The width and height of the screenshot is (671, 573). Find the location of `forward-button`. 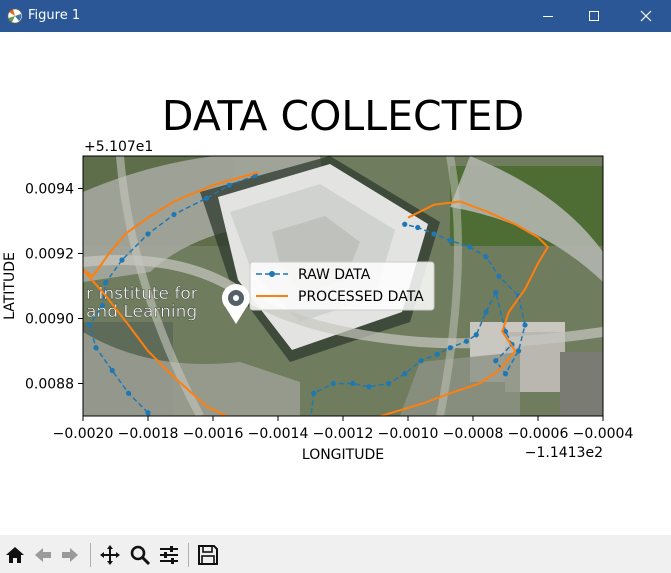

forward-button is located at coordinates (70, 555).